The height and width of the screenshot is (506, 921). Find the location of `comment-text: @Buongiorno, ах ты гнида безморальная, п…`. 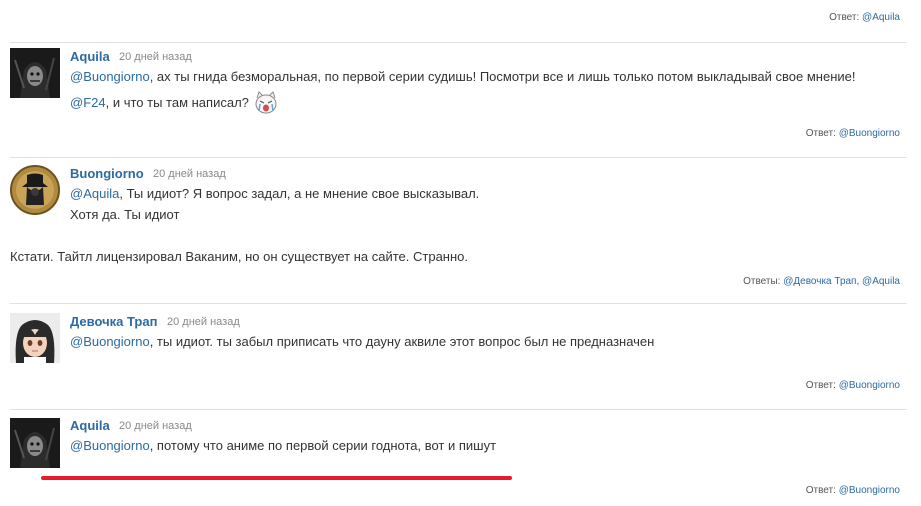

comment-text: @Buongiorno, ах ты гнида безморальная, п… is located at coordinates (463, 77).